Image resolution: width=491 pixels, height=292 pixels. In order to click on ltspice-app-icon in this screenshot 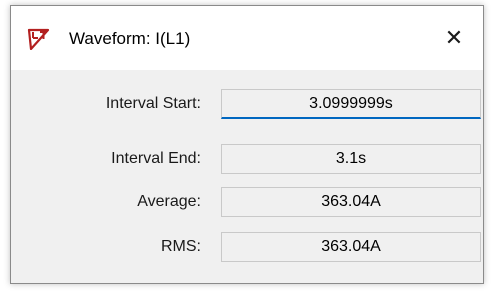, I will do `click(39, 39)`.